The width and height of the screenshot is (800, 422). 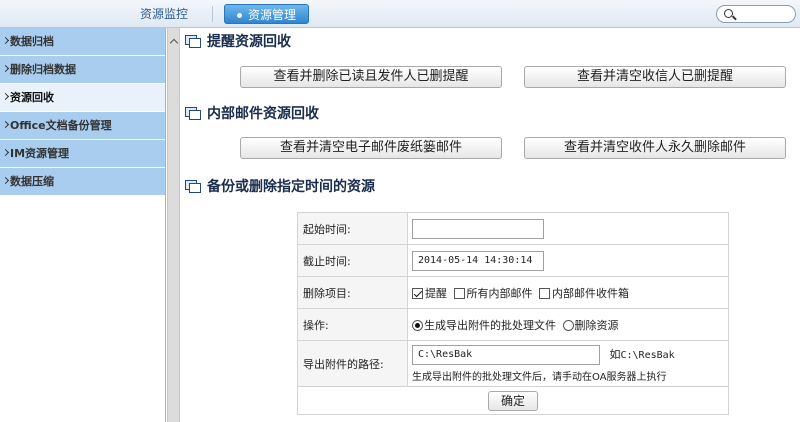 I want to click on tab-divider, so click(x=212, y=14).